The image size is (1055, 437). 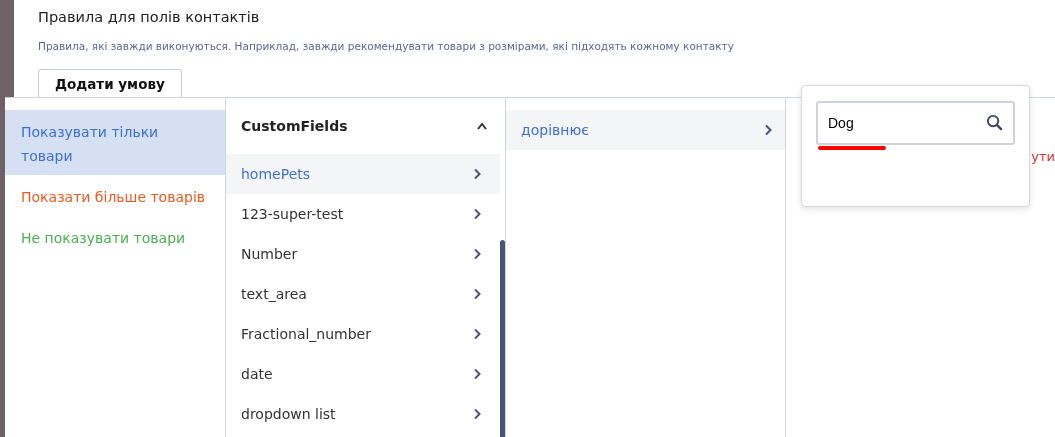 I want to click on field-item: text_area, so click(x=363, y=294).